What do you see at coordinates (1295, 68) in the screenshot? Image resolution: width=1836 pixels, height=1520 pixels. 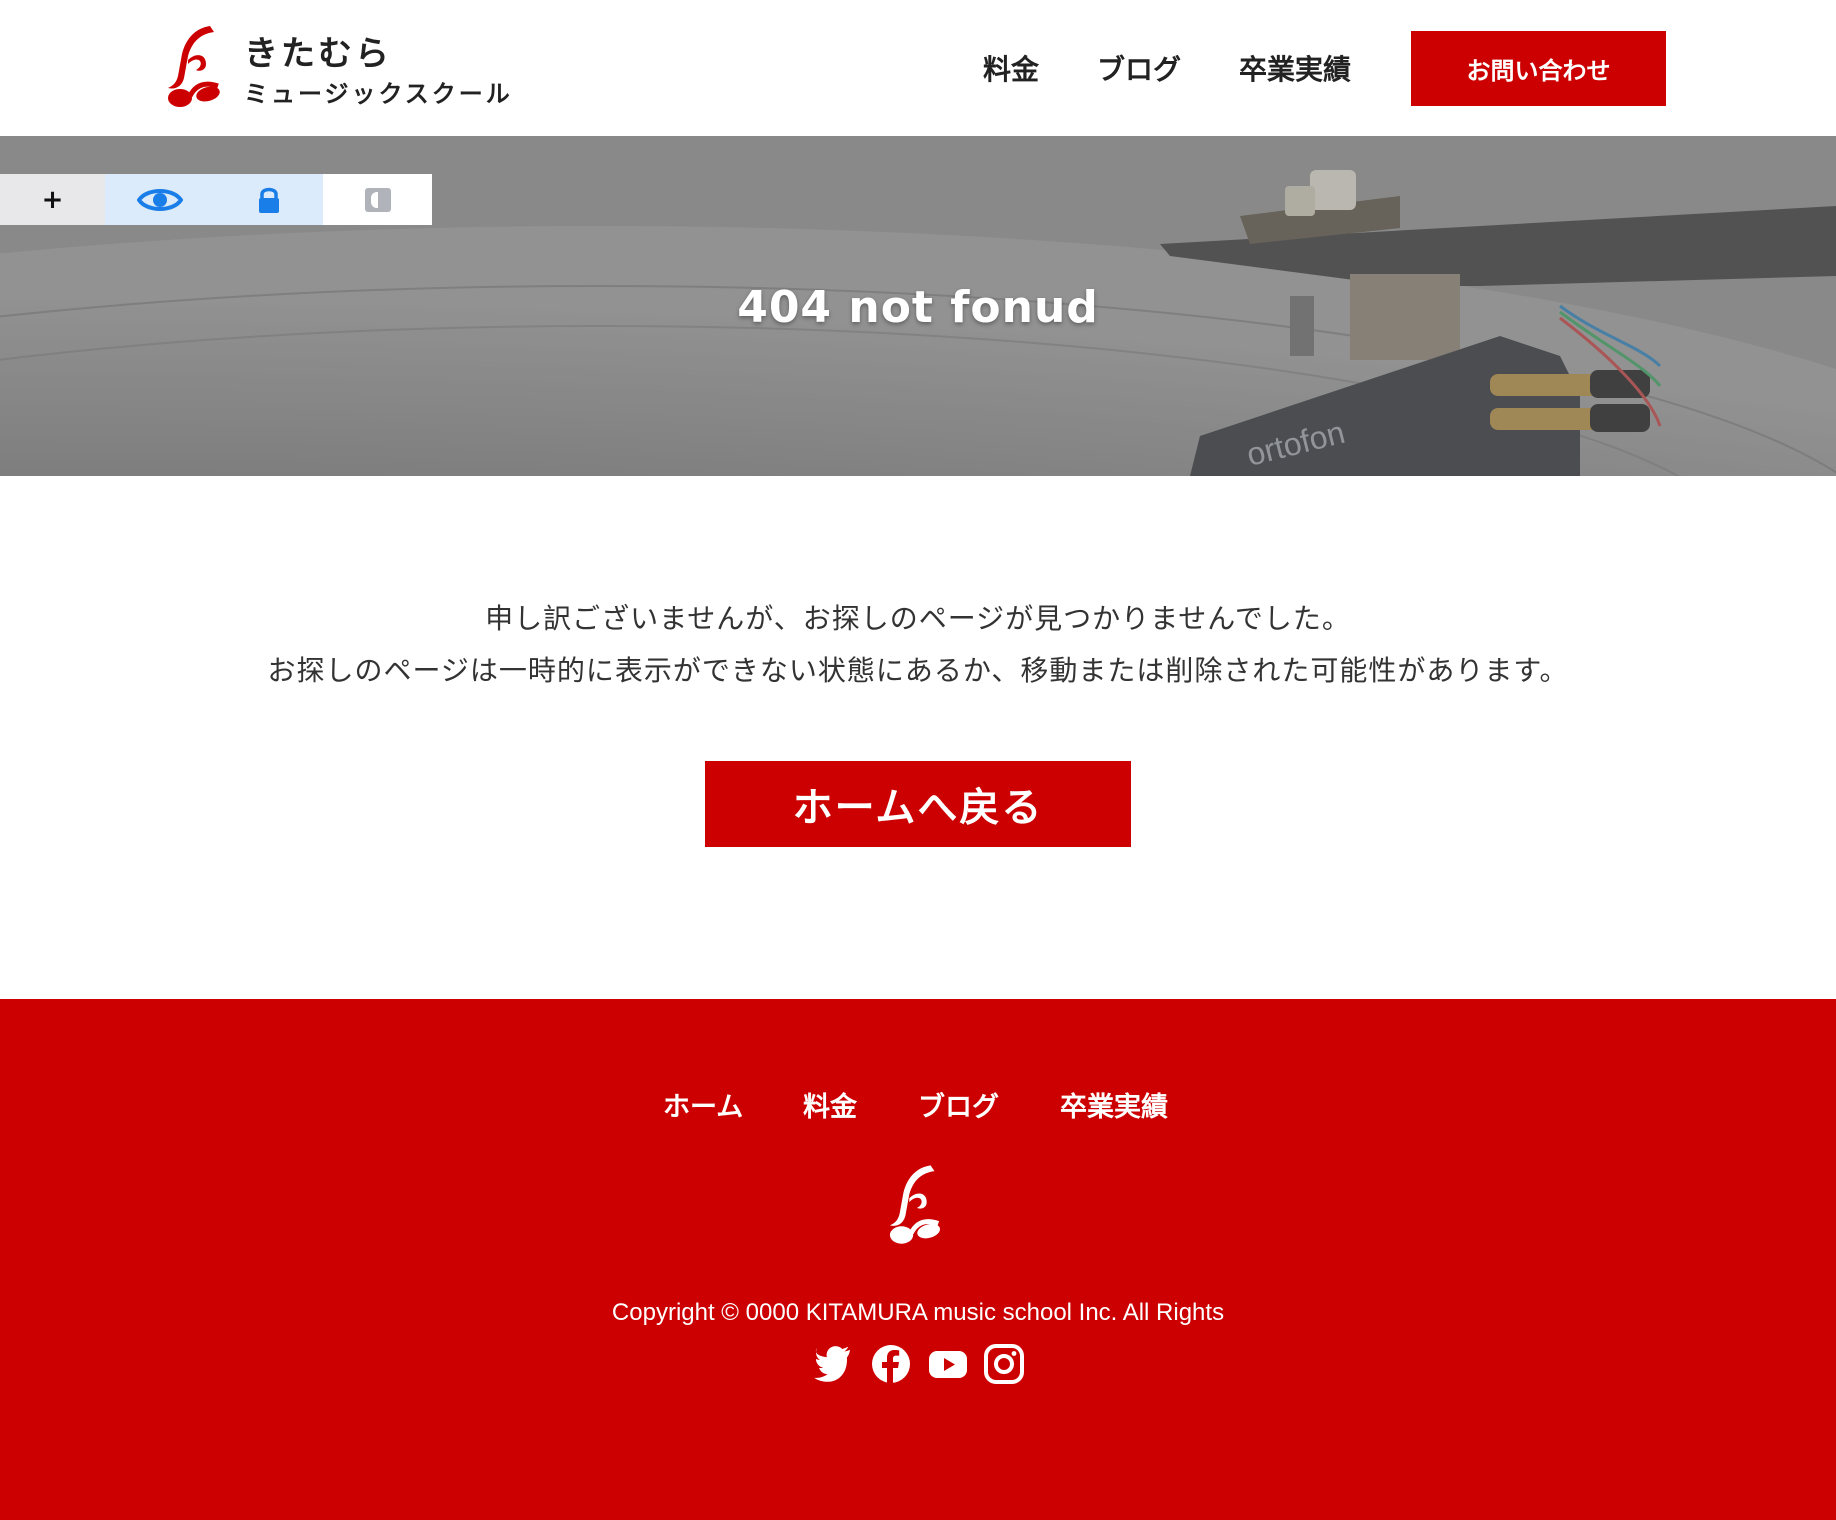 I see `nav-item-graduates: 卒業実績` at bounding box center [1295, 68].